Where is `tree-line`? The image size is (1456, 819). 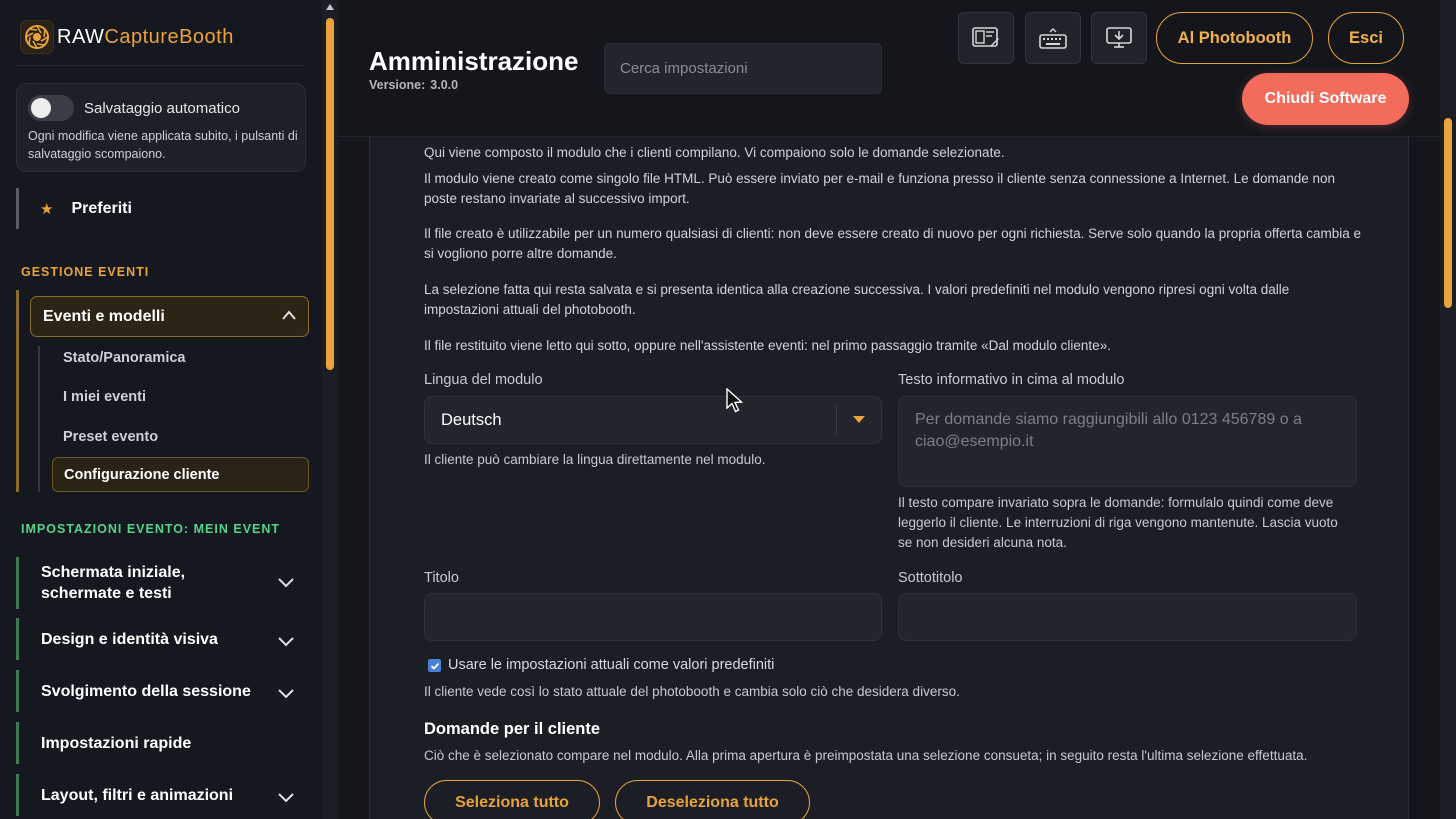 tree-line is located at coordinates (39, 419).